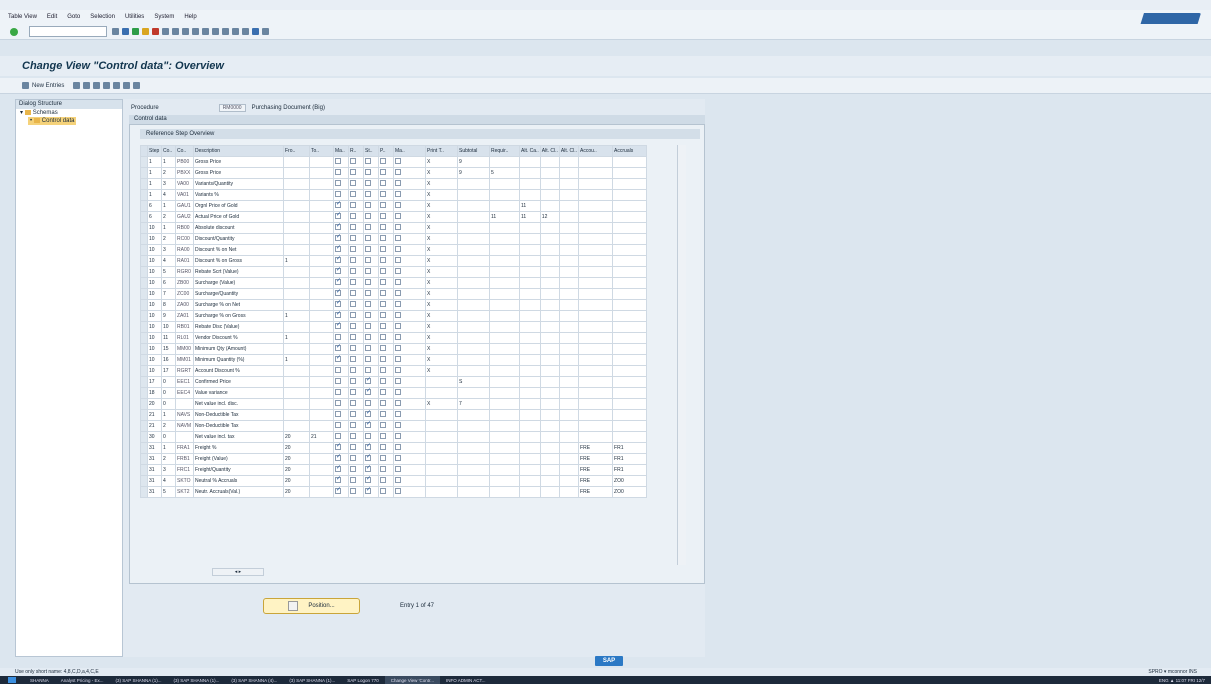  I want to click on step-cell: 6, so click(154, 217).